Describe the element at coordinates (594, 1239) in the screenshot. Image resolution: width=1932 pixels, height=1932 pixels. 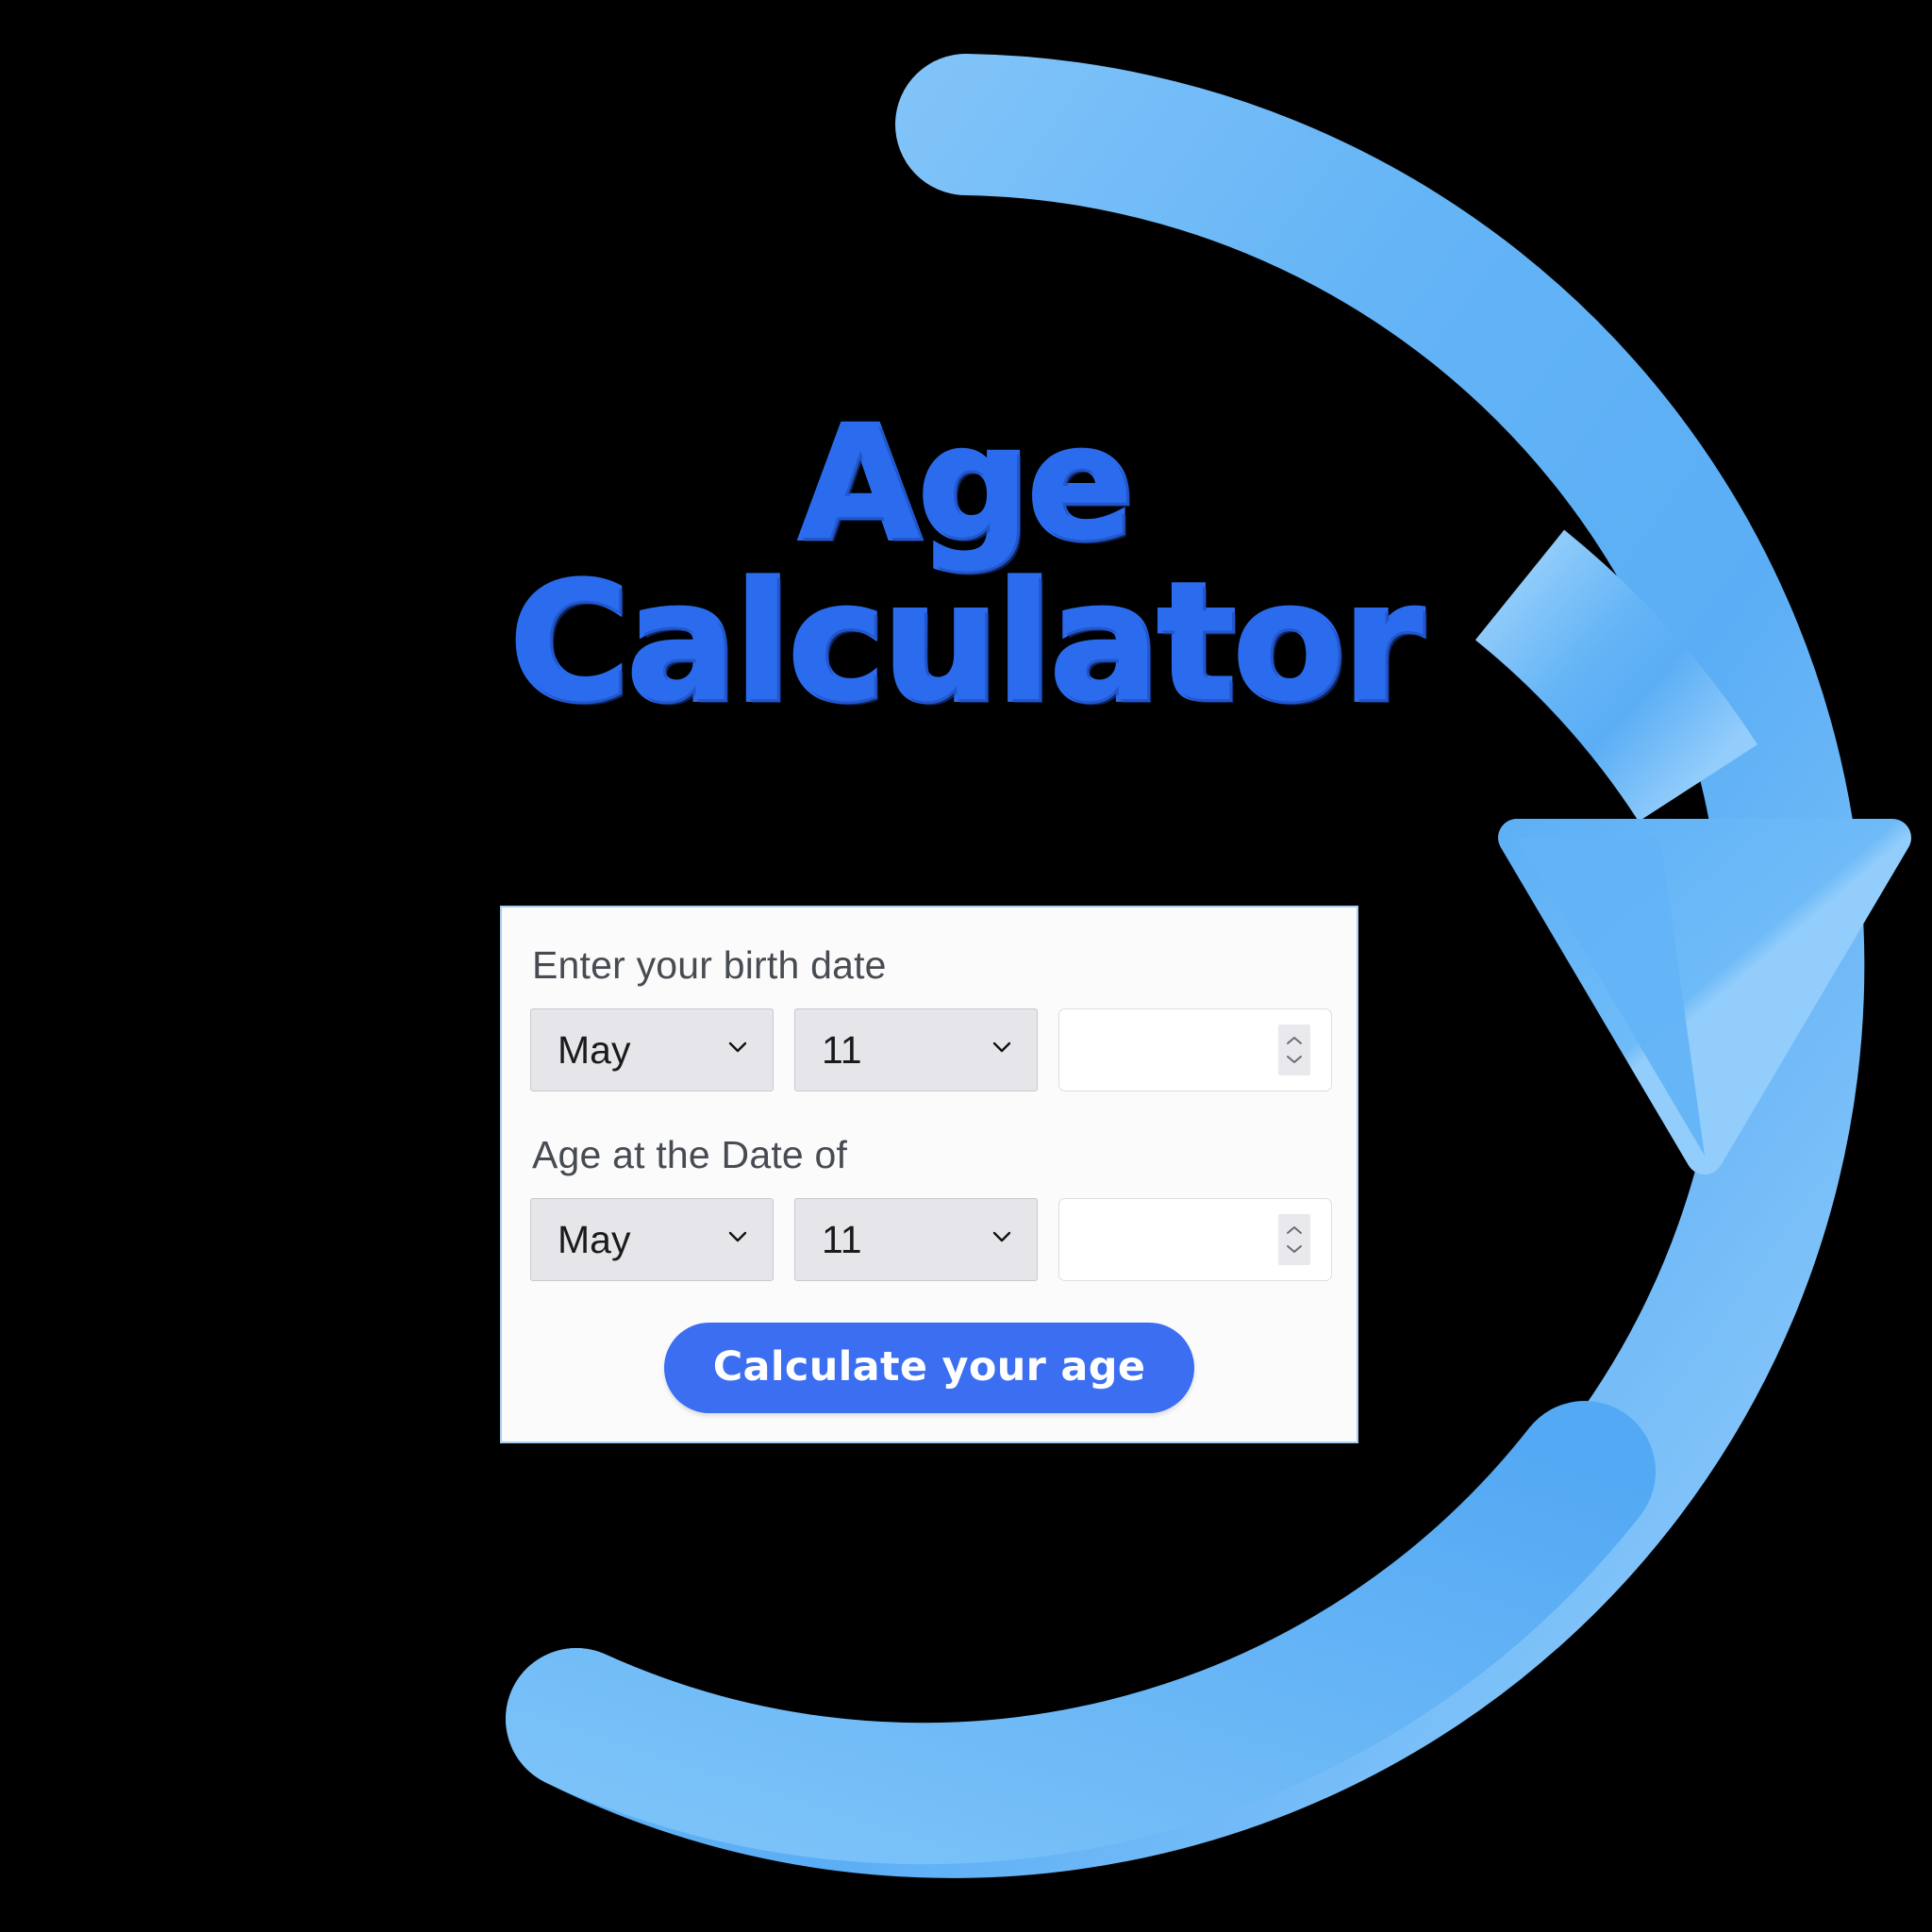
I see `target-month-value: May` at that location.